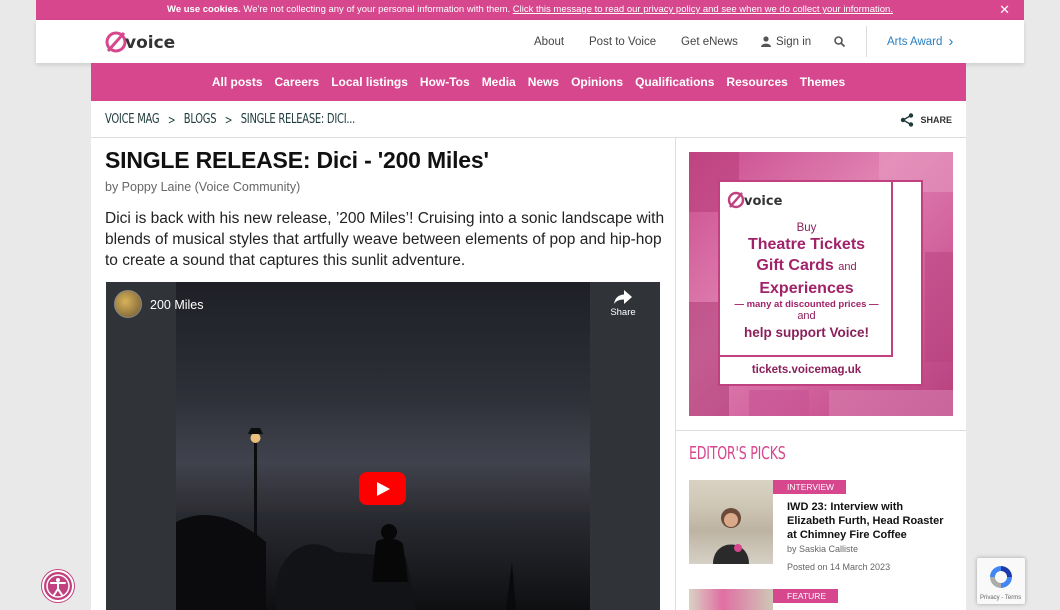  Describe the element at coordinates (297, 160) in the screenshot. I see `article-title: SINGLE RELEASE: Dici - '200 Miles'` at that location.